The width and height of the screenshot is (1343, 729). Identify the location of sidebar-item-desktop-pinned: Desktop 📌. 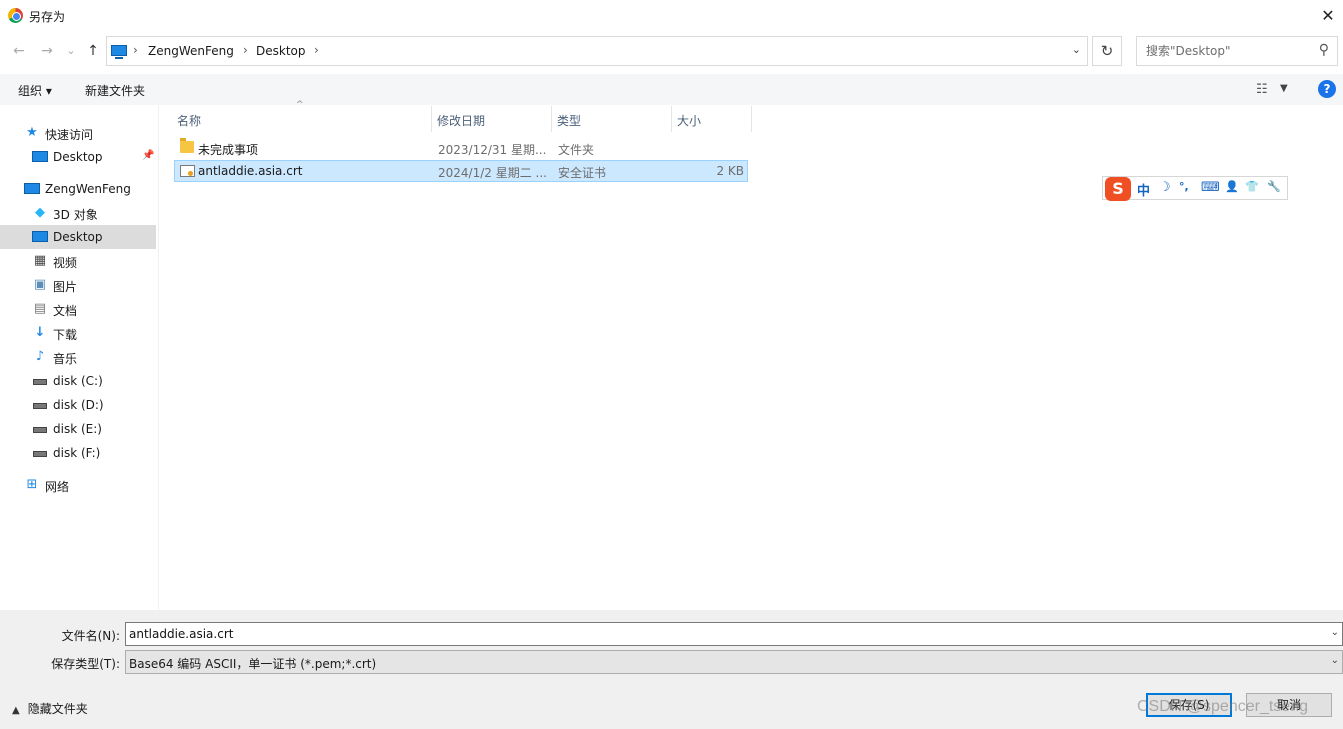
(78, 157).